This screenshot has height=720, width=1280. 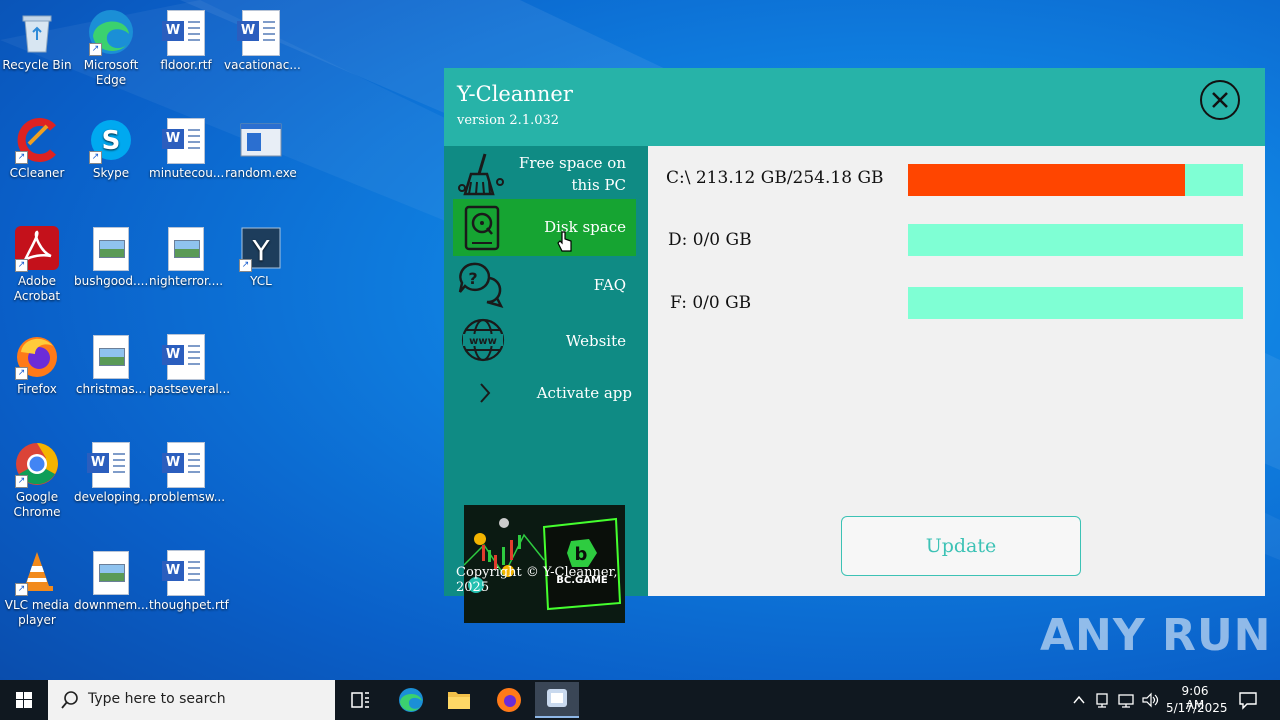 I want to click on desktop-icon-thoughpet: W thoughpet.rtf, so click(x=189, y=580).